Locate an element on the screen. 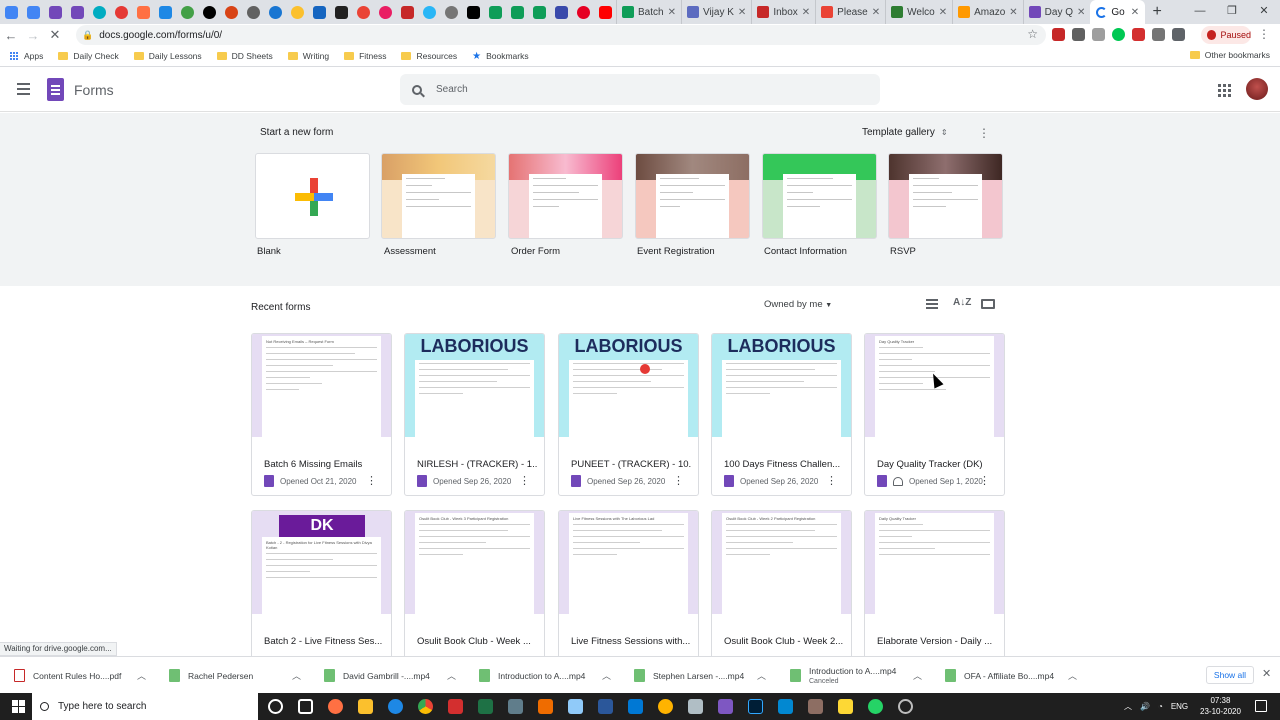 The height and width of the screenshot is (720, 1280). download-item: OFA - Affiliate Bo....mp4 ︿ is located at coordinates (1015, 675).